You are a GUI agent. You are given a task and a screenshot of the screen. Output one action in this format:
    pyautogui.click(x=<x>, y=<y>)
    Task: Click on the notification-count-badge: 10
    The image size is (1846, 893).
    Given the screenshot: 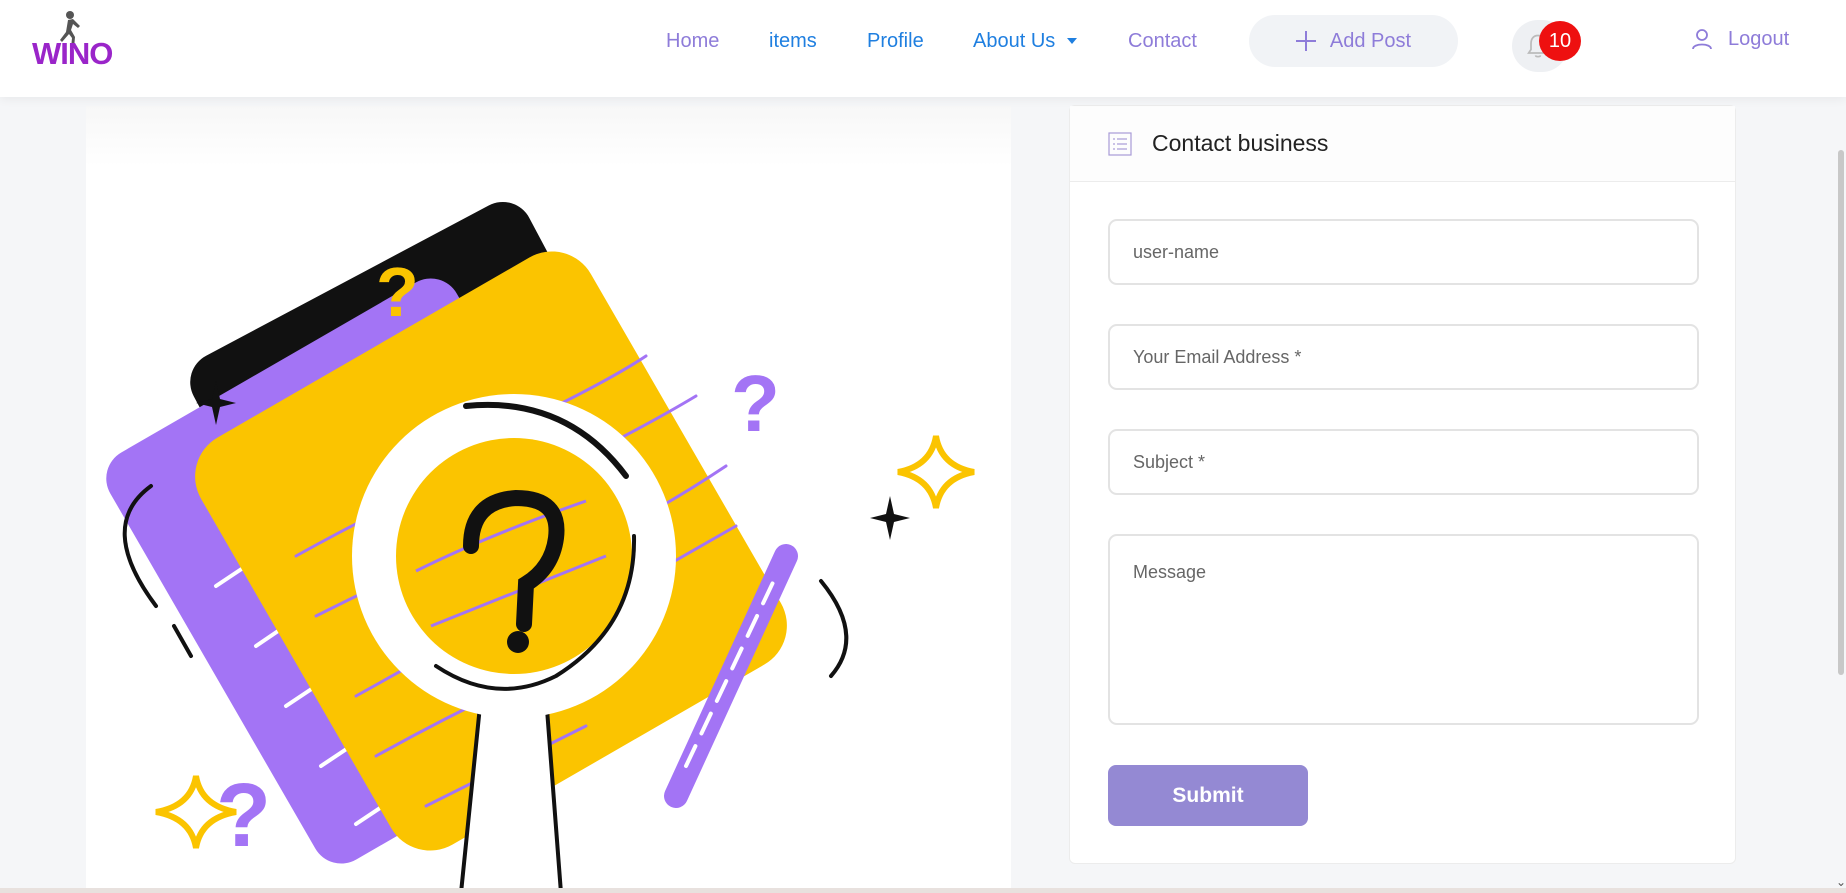 What is the action you would take?
    pyautogui.click(x=1560, y=41)
    